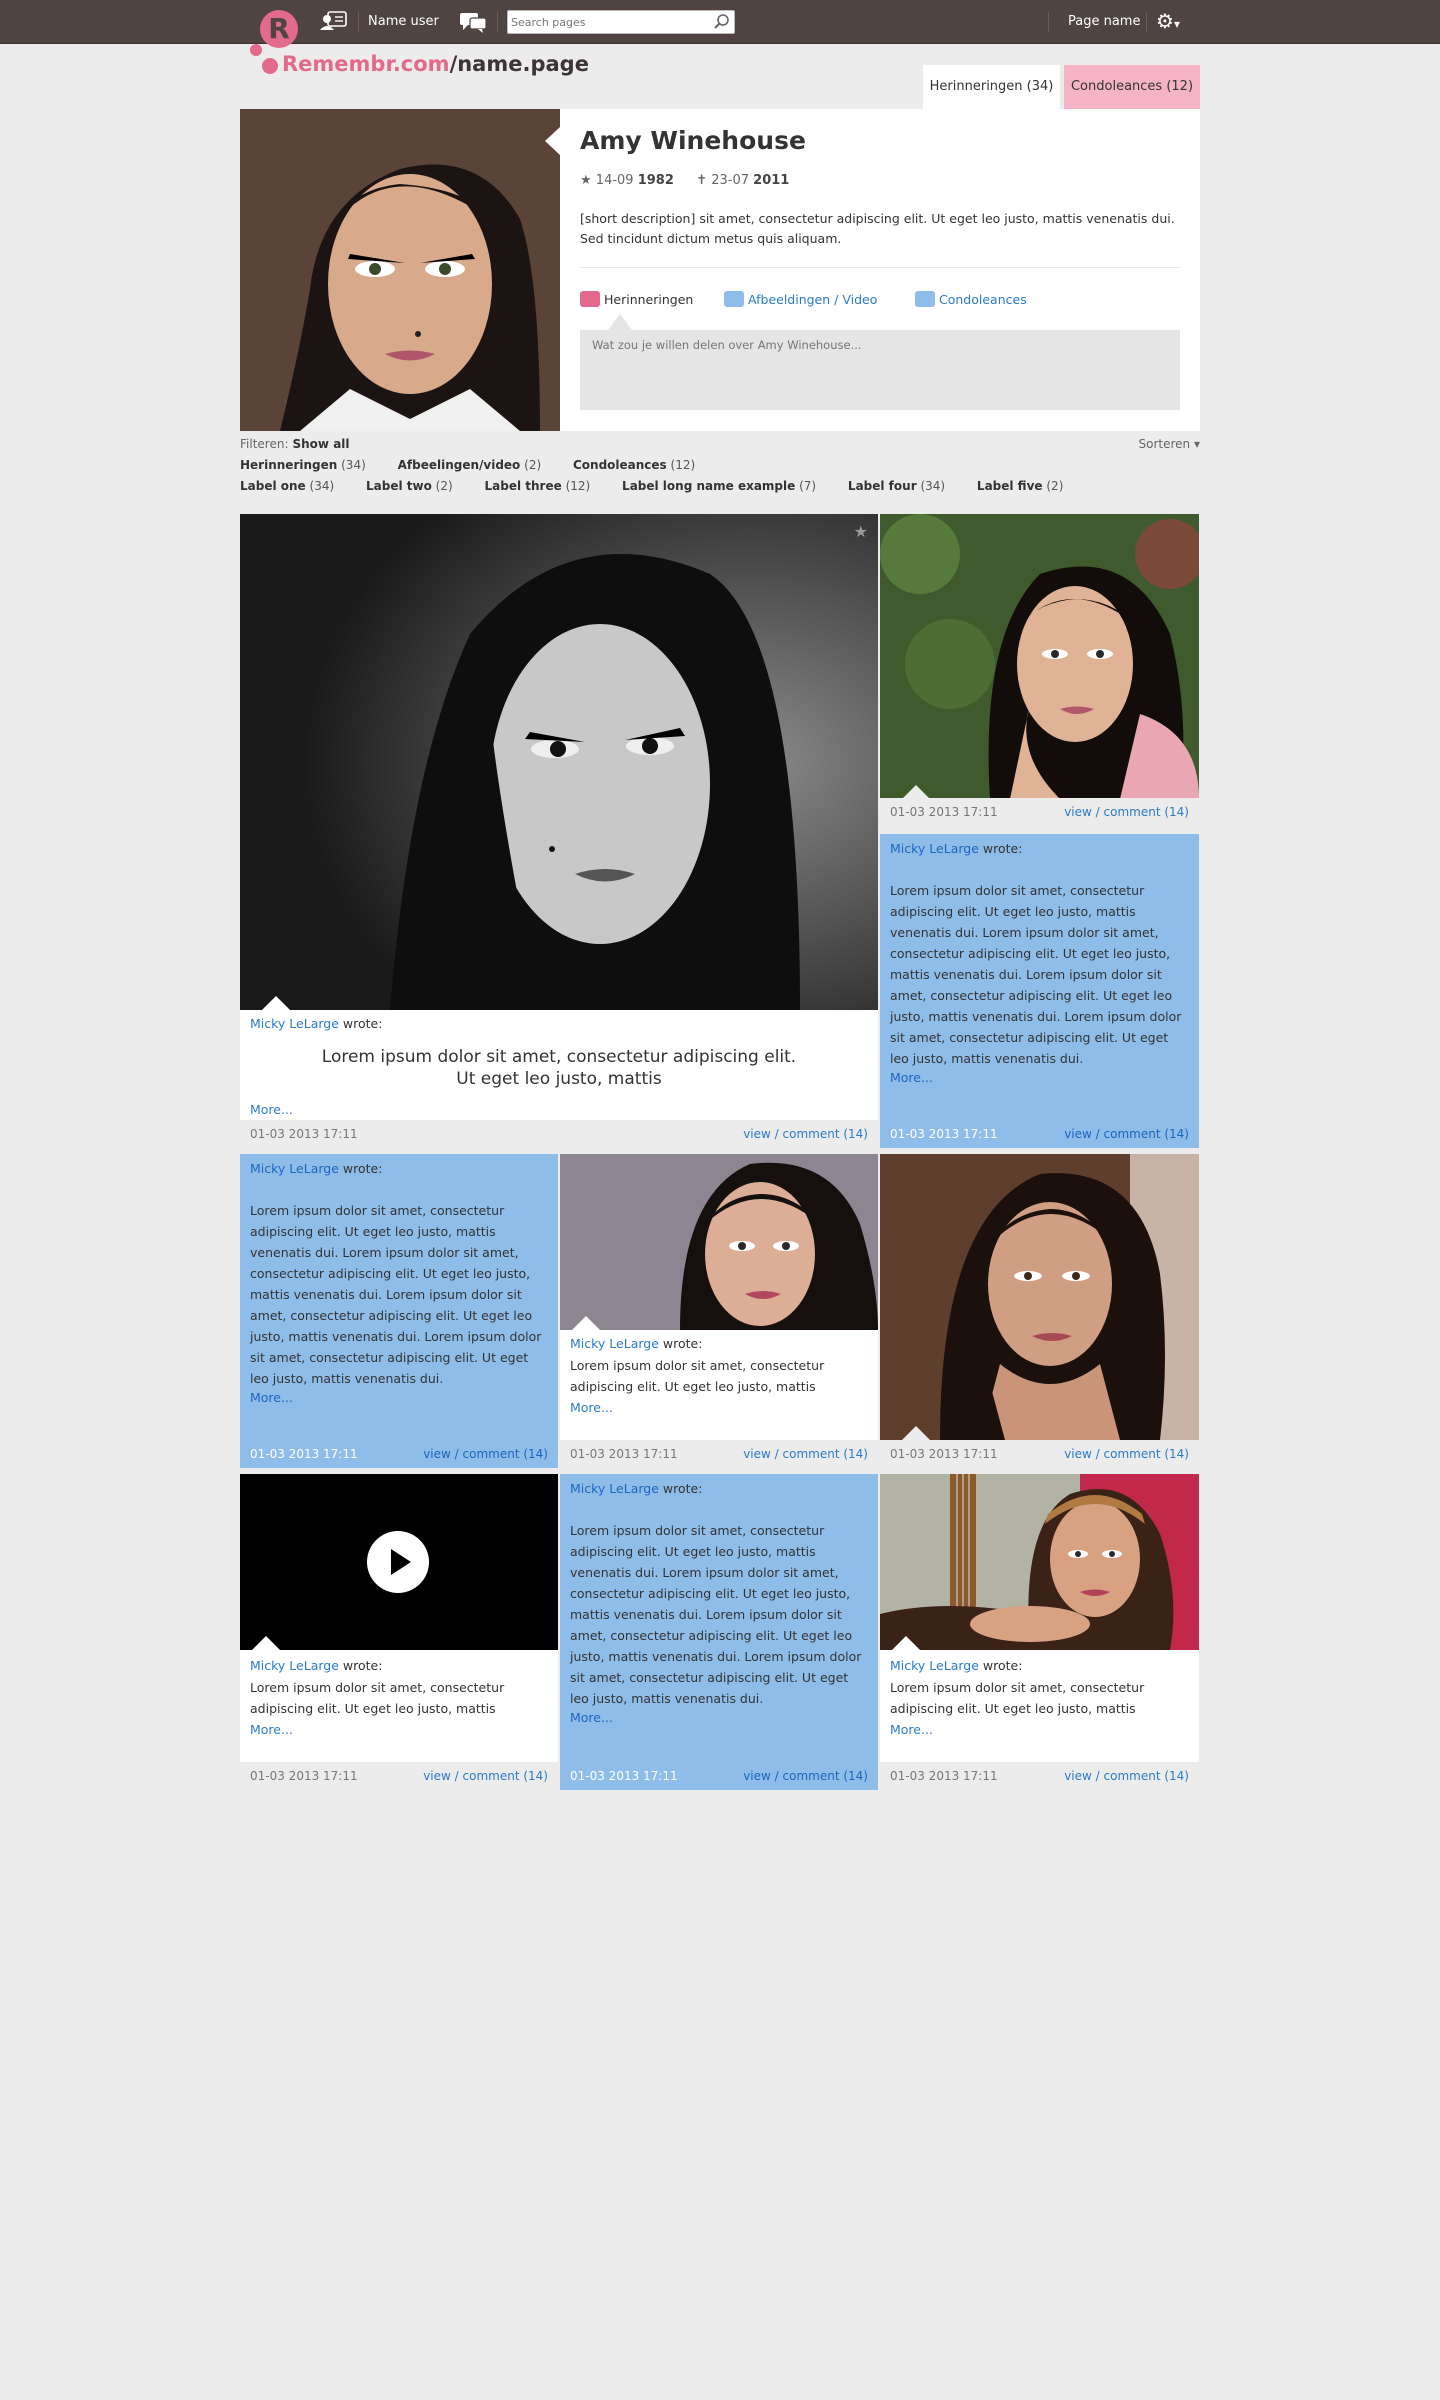 Image resolution: width=1440 pixels, height=2400 pixels. What do you see at coordinates (333, 22) in the screenshot?
I see `profile-card-icon` at bounding box center [333, 22].